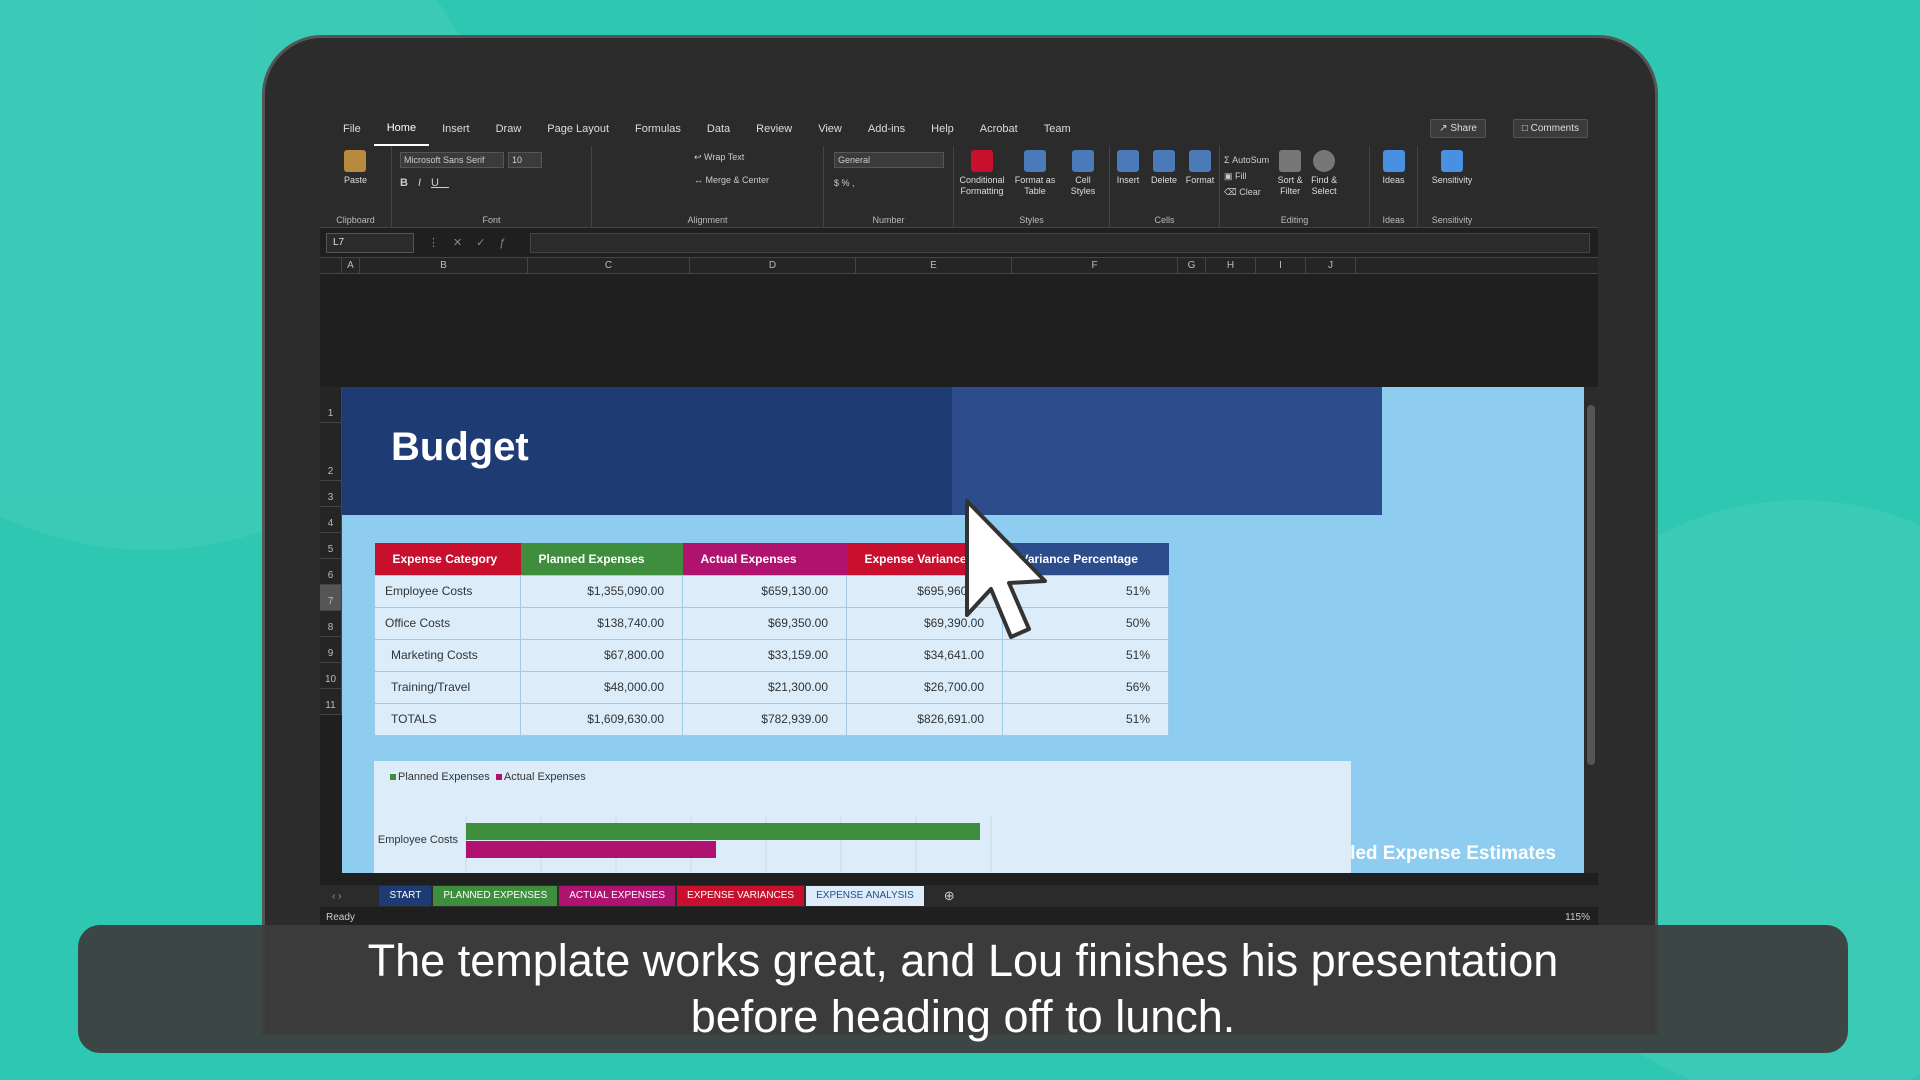 This screenshot has height=1080, width=1920. What do you see at coordinates (942, 129) in the screenshot?
I see `menu-tab-help: Help` at bounding box center [942, 129].